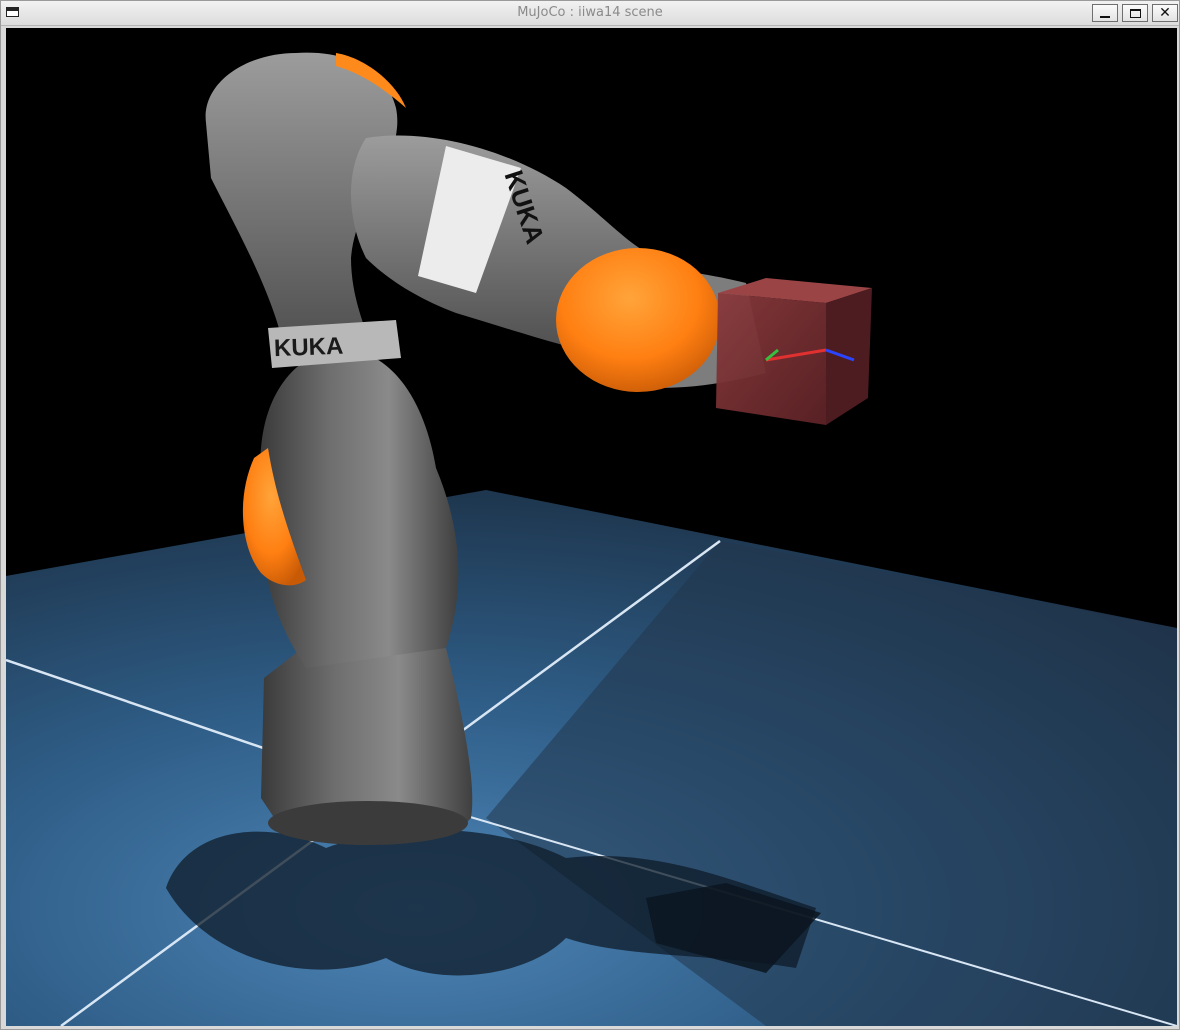  I want to click on window-title: MuJoCo : iiwa14 scene, so click(590, 12).